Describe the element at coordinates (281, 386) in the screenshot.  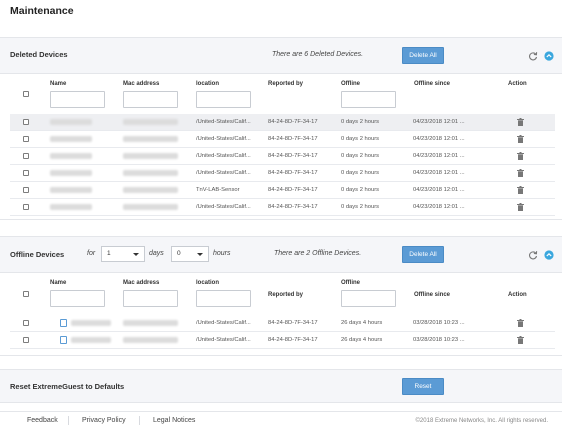
I see `reset-panel: Reset ExtremeGuest to Defaults Reset` at that location.